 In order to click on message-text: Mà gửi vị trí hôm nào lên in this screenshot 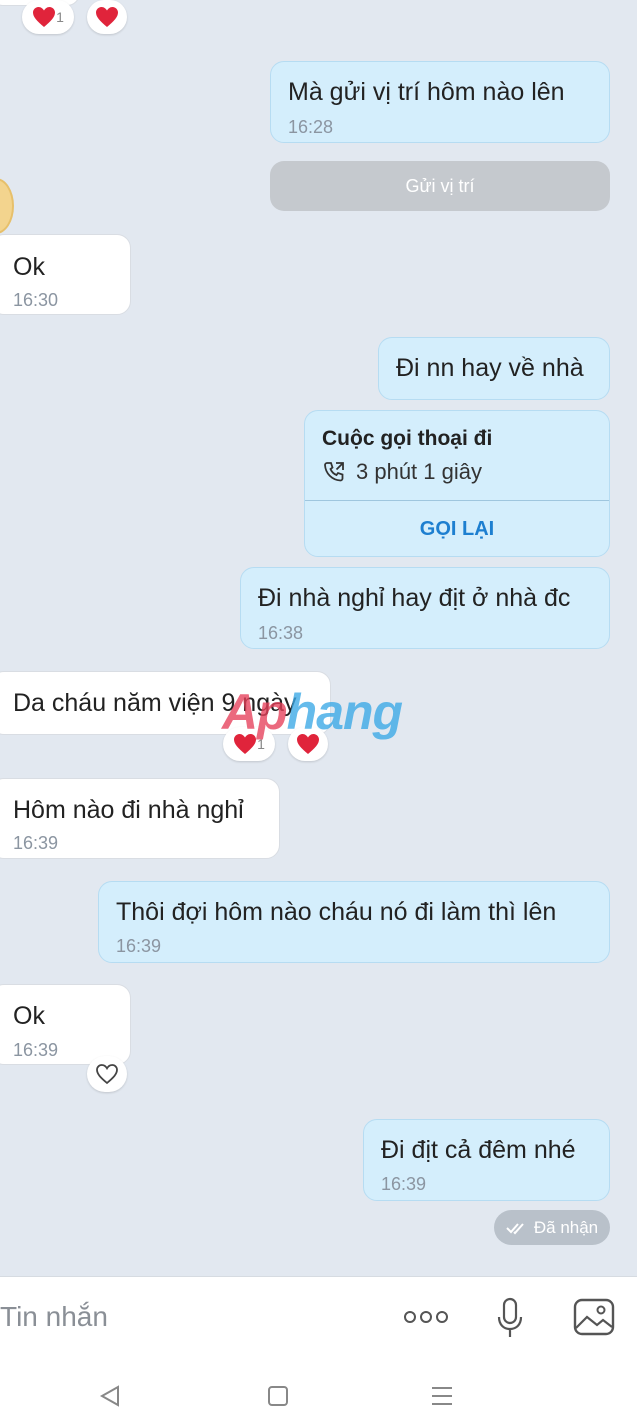, I will do `click(426, 92)`.